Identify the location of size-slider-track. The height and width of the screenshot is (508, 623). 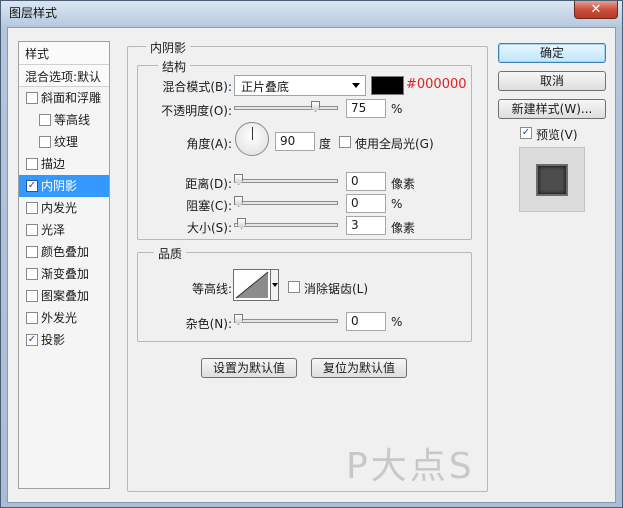
(286, 225).